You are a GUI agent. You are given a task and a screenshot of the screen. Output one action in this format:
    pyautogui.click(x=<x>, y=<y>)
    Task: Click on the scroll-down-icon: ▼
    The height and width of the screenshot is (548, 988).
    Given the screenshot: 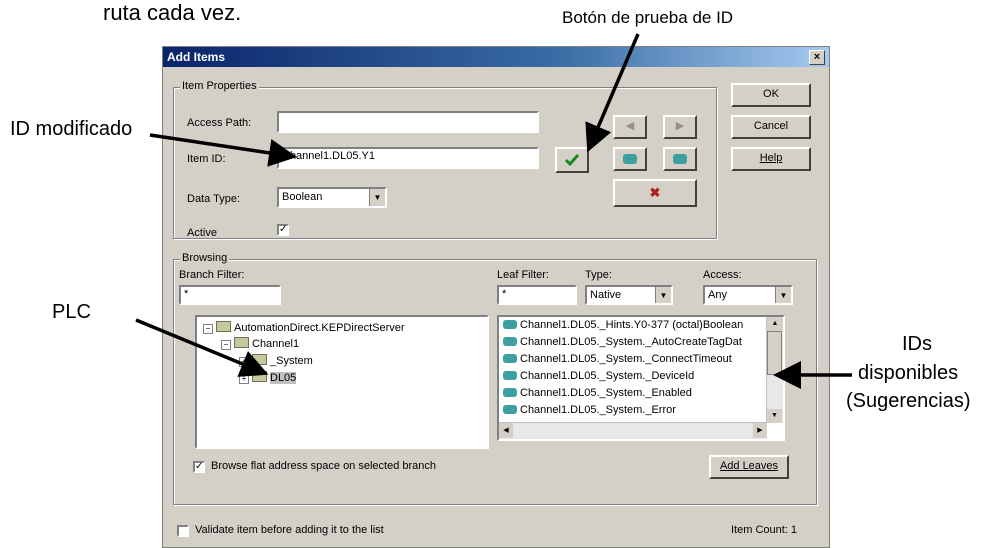 What is the action you would take?
    pyautogui.click(x=774, y=416)
    